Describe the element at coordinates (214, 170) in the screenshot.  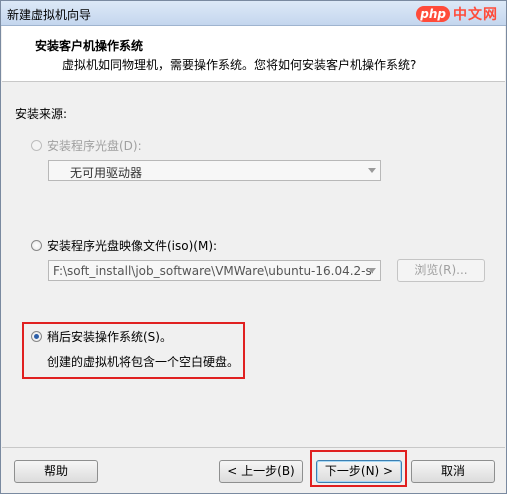
I see `disc-drive-select: 无可用驱动器` at that location.